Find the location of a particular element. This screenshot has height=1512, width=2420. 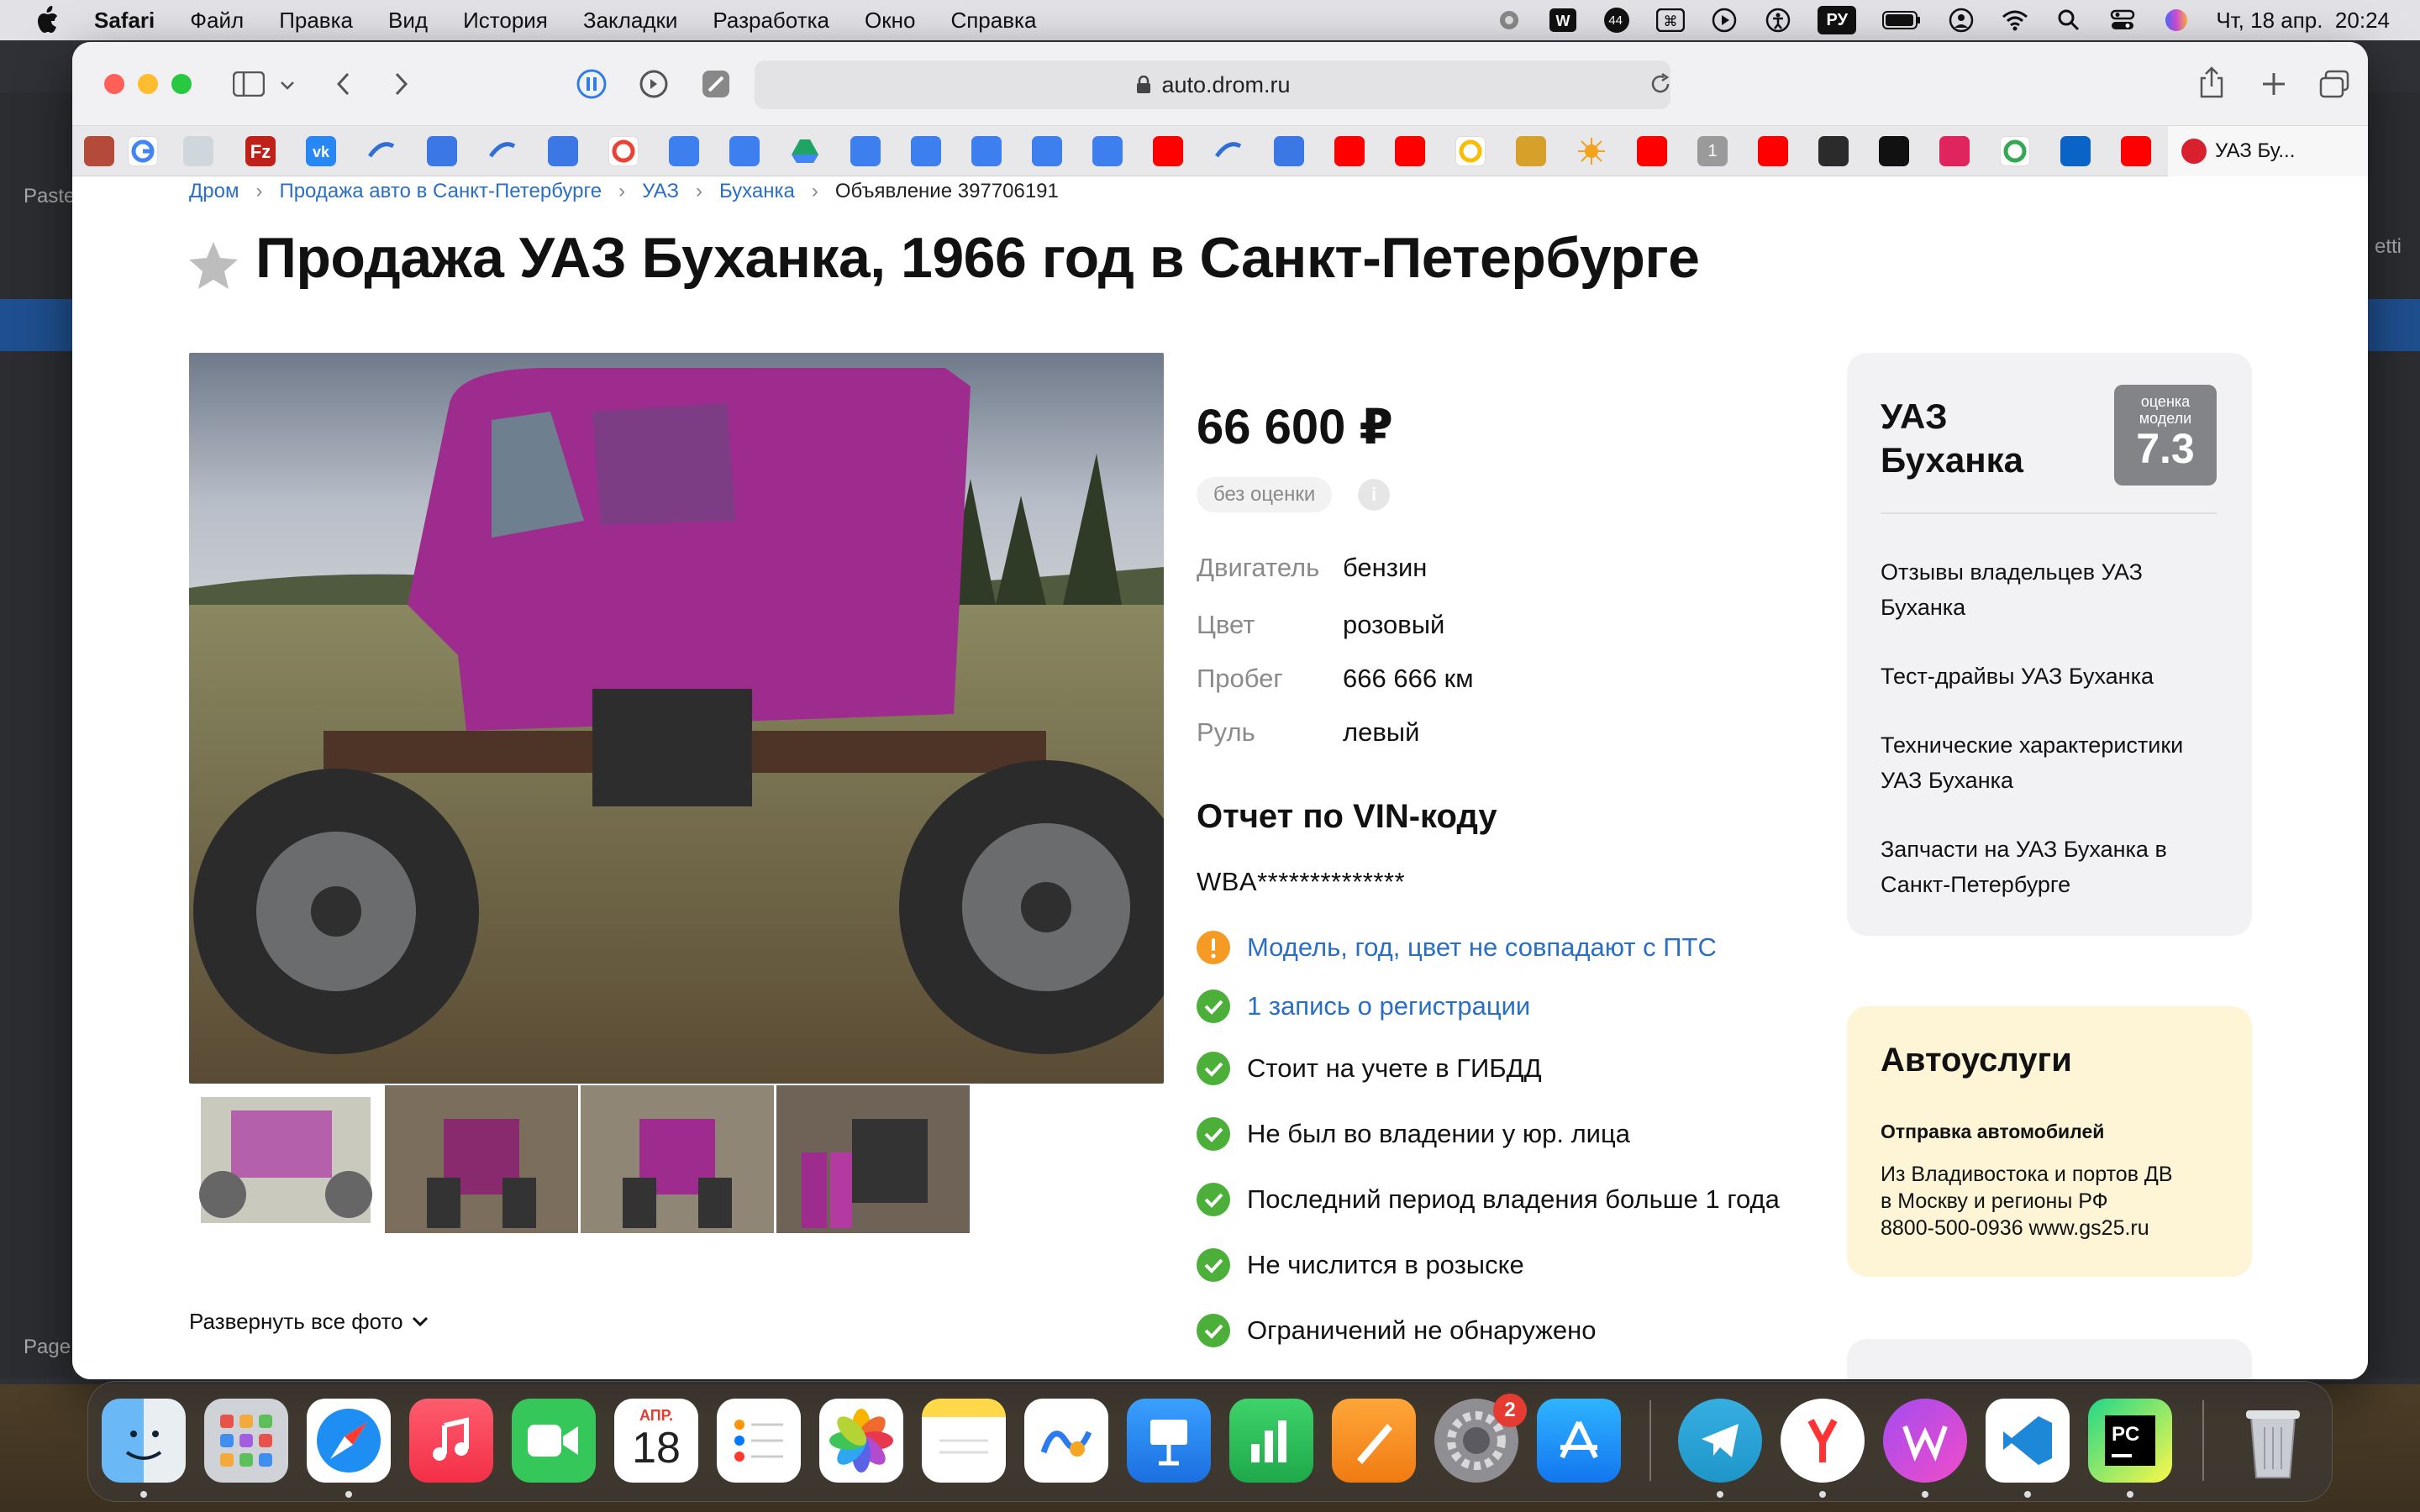

siri-icon is located at coordinates (2176, 20).